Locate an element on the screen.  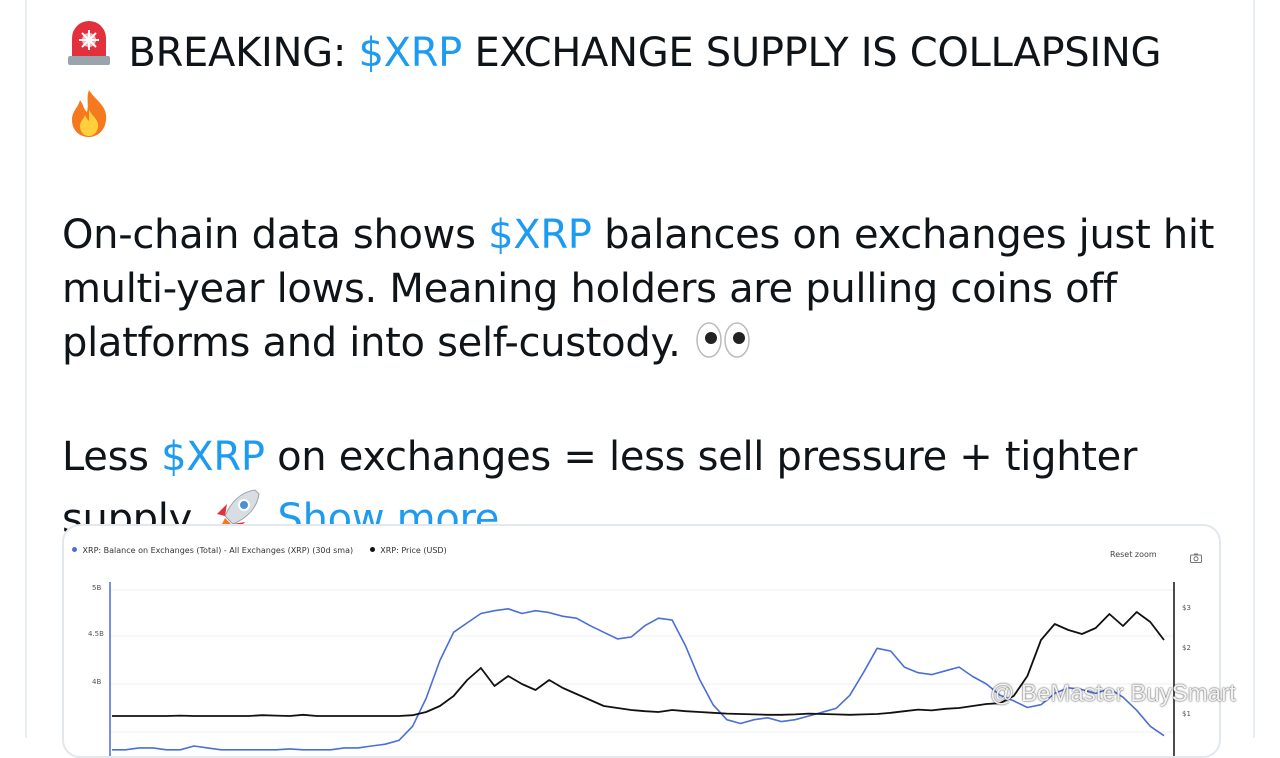
para1-line3: platforms and into self-custody. is located at coordinates (642, 346).